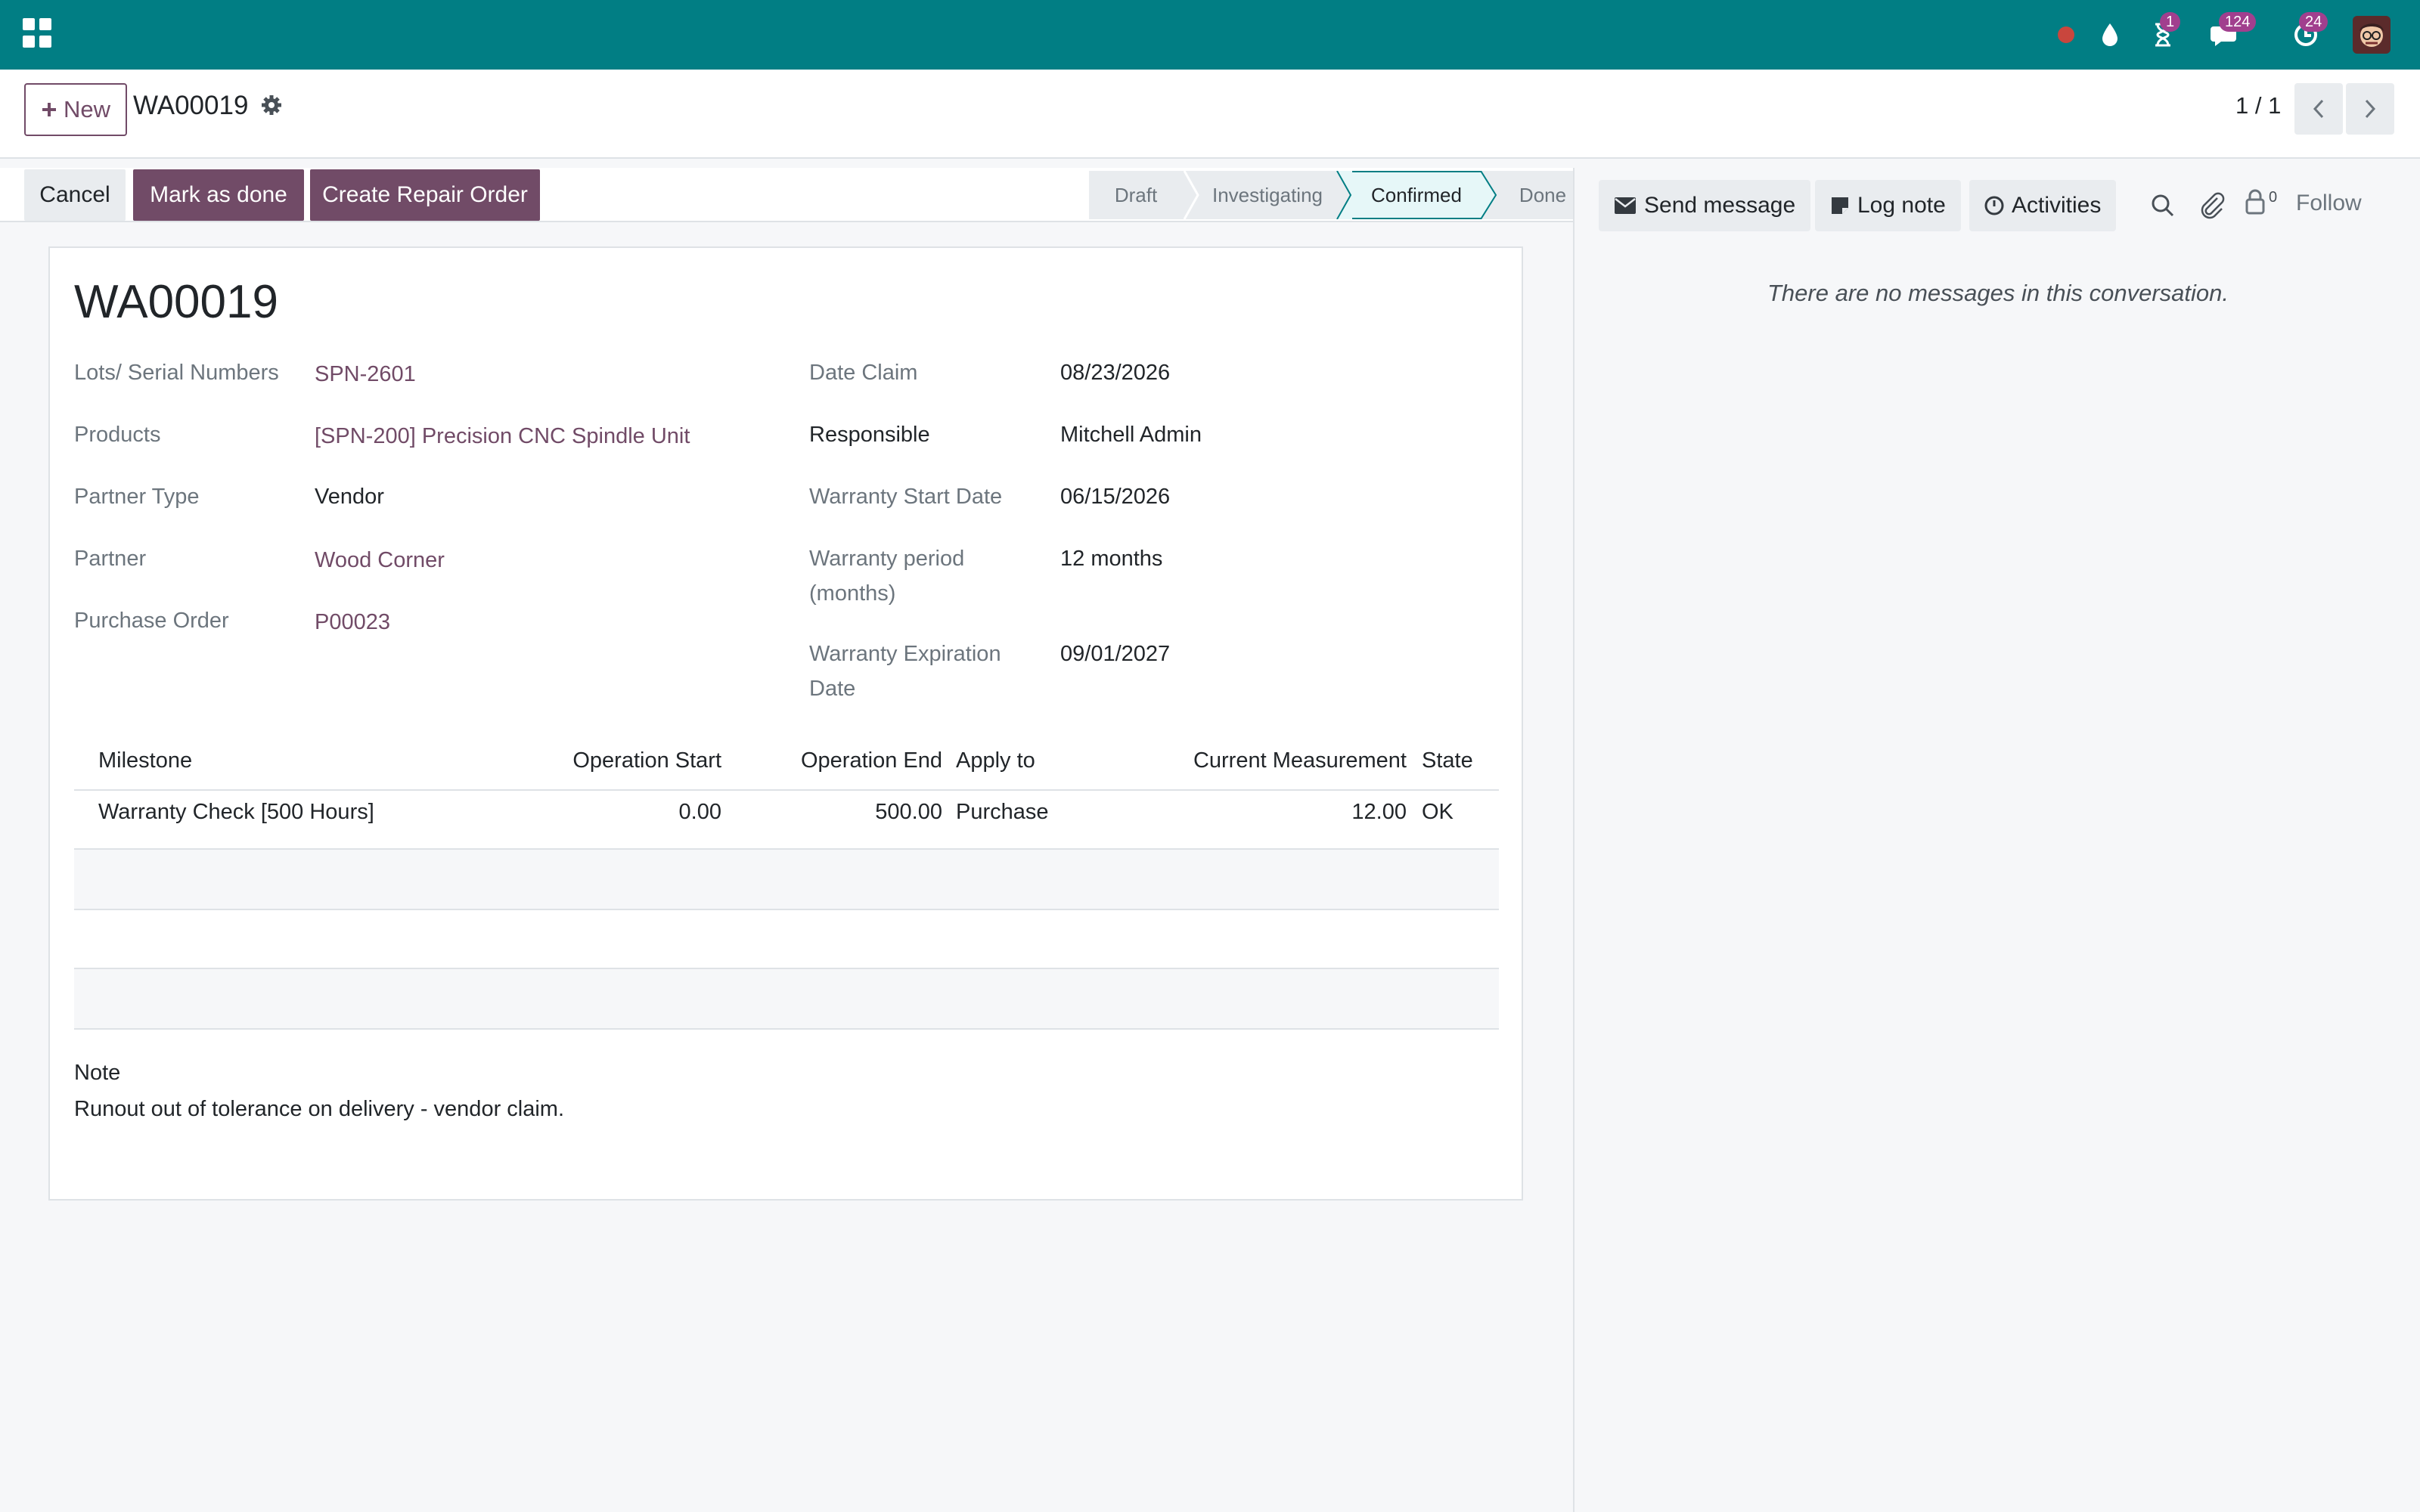 The image size is (2420, 1512). Describe the element at coordinates (176, 302) in the screenshot. I see `record-title: WA00019` at that location.